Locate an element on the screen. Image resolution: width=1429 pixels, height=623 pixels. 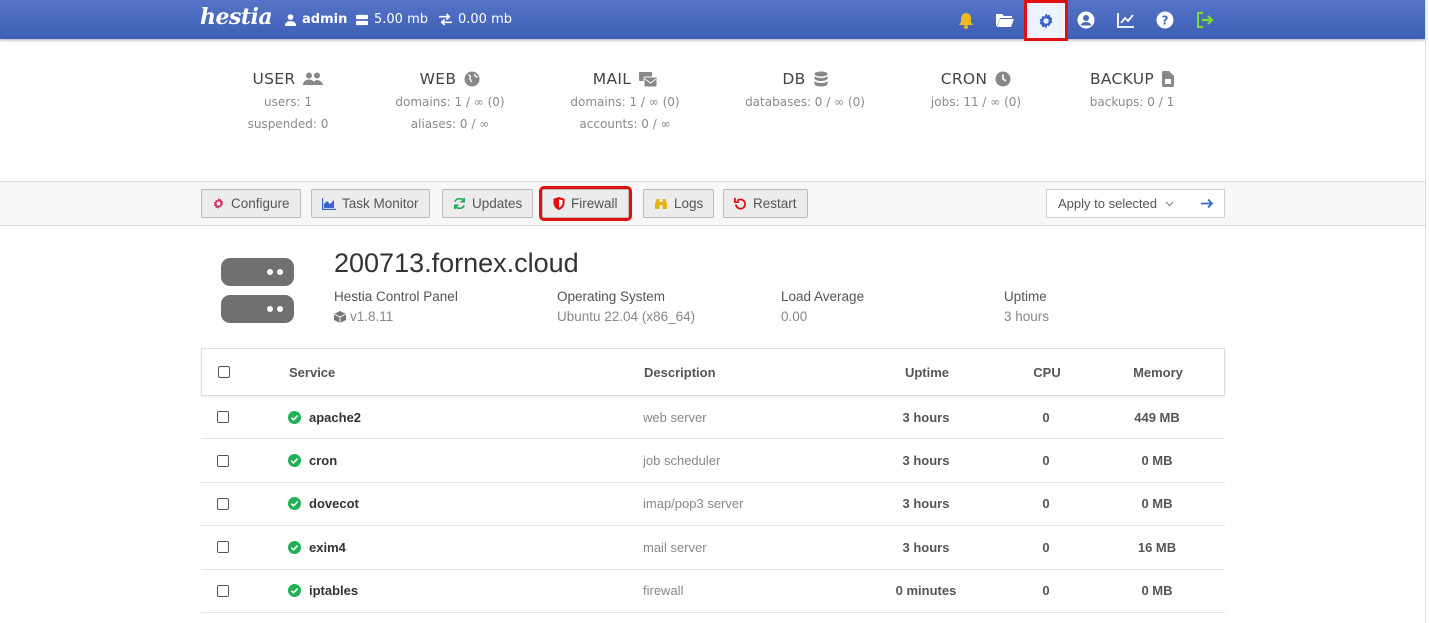
load-value: 0.00 is located at coordinates (794, 316).